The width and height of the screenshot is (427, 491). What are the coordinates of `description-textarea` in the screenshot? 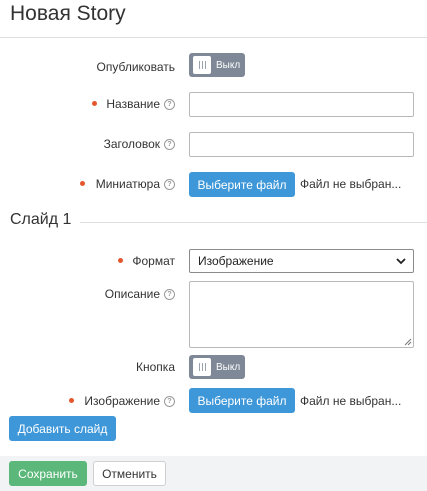 It's located at (301, 314).